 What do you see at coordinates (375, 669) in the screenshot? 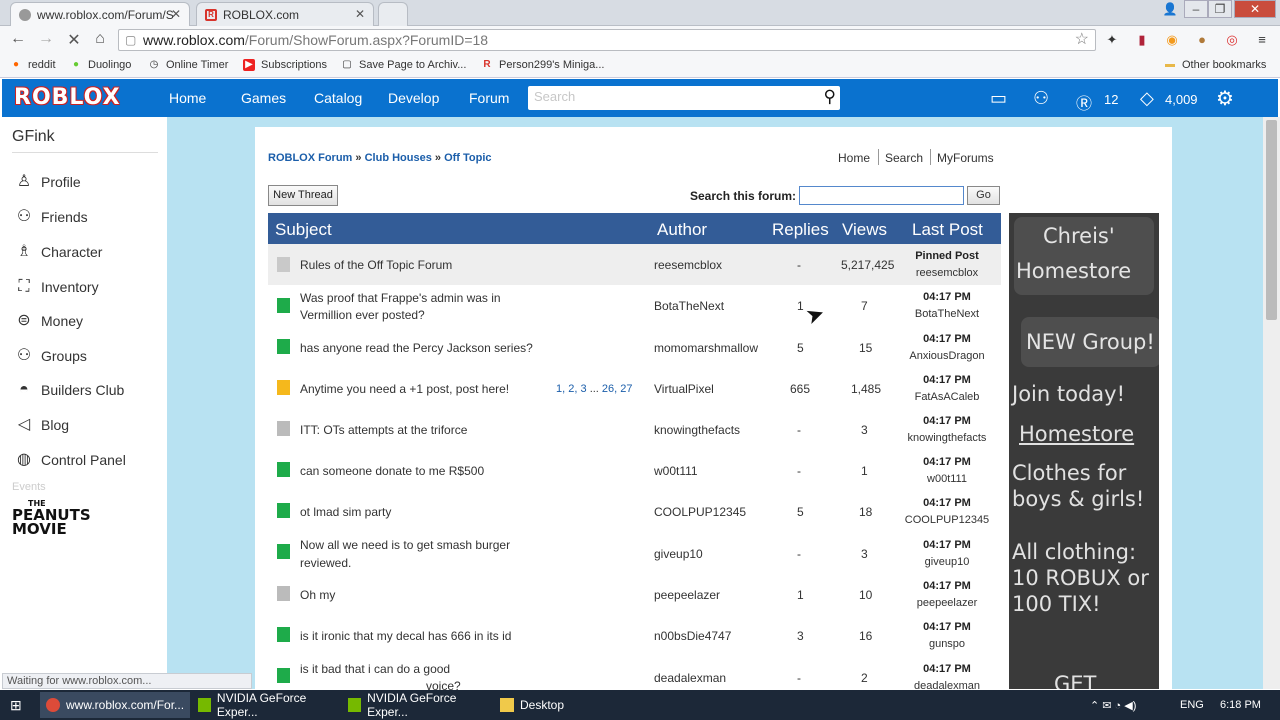
I see `thread-subject: is it bad that i can do a good` at bounding box center [375, 669].